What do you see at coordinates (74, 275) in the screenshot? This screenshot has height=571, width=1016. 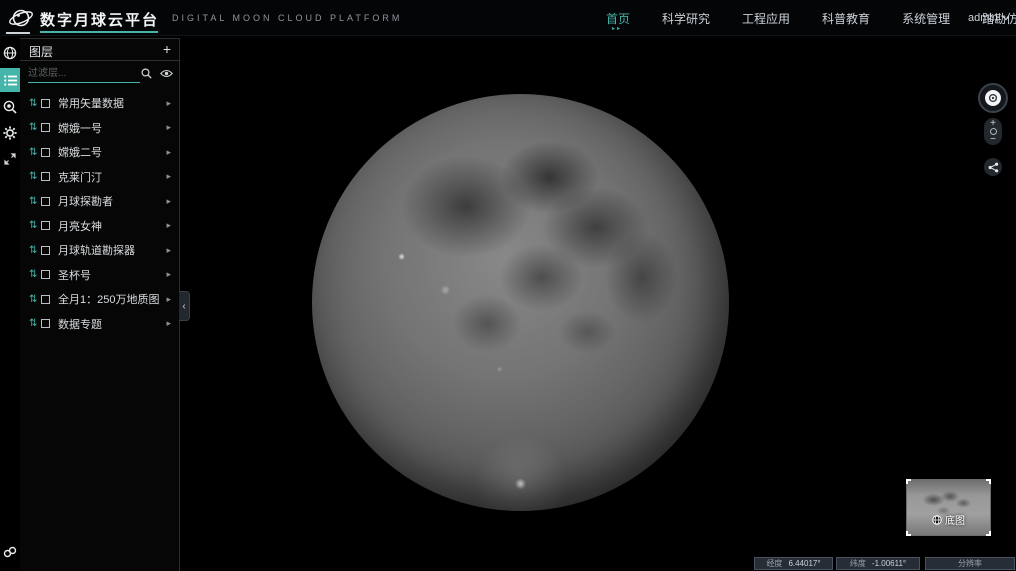 I see `layer-label: 圣杯号` at bounding box center [74, 275].